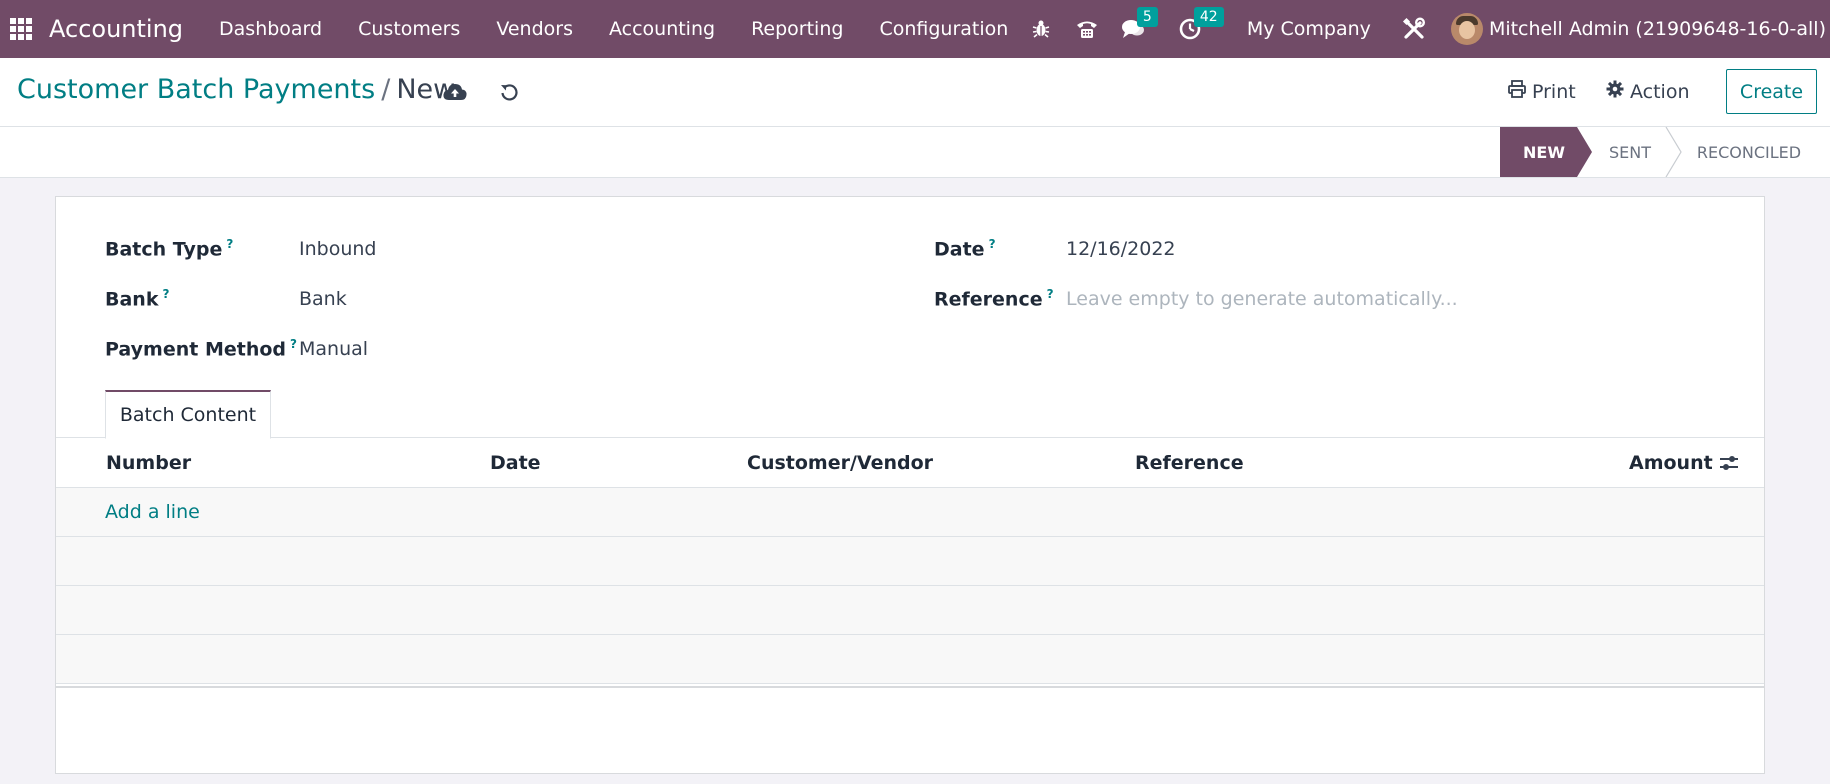  What do you see at coordinates (188, 414) in the screenshot?
I see `tab-batch-content: Batch Content` at bounding box center [188, 414].